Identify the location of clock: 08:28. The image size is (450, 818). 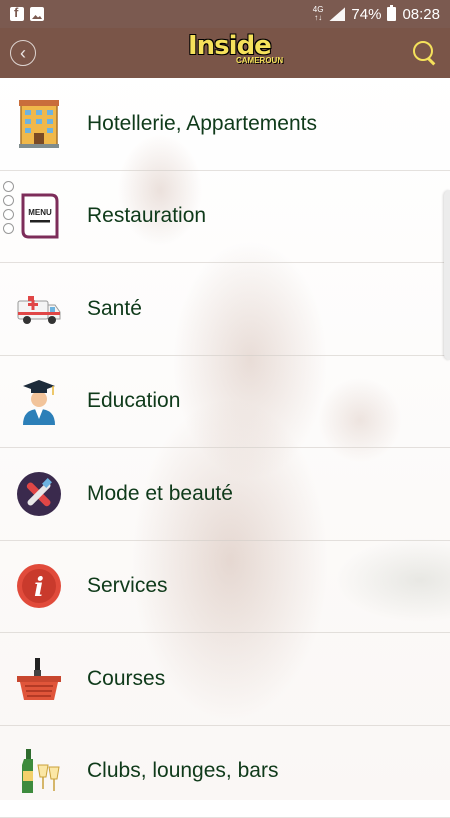
(421, 14).